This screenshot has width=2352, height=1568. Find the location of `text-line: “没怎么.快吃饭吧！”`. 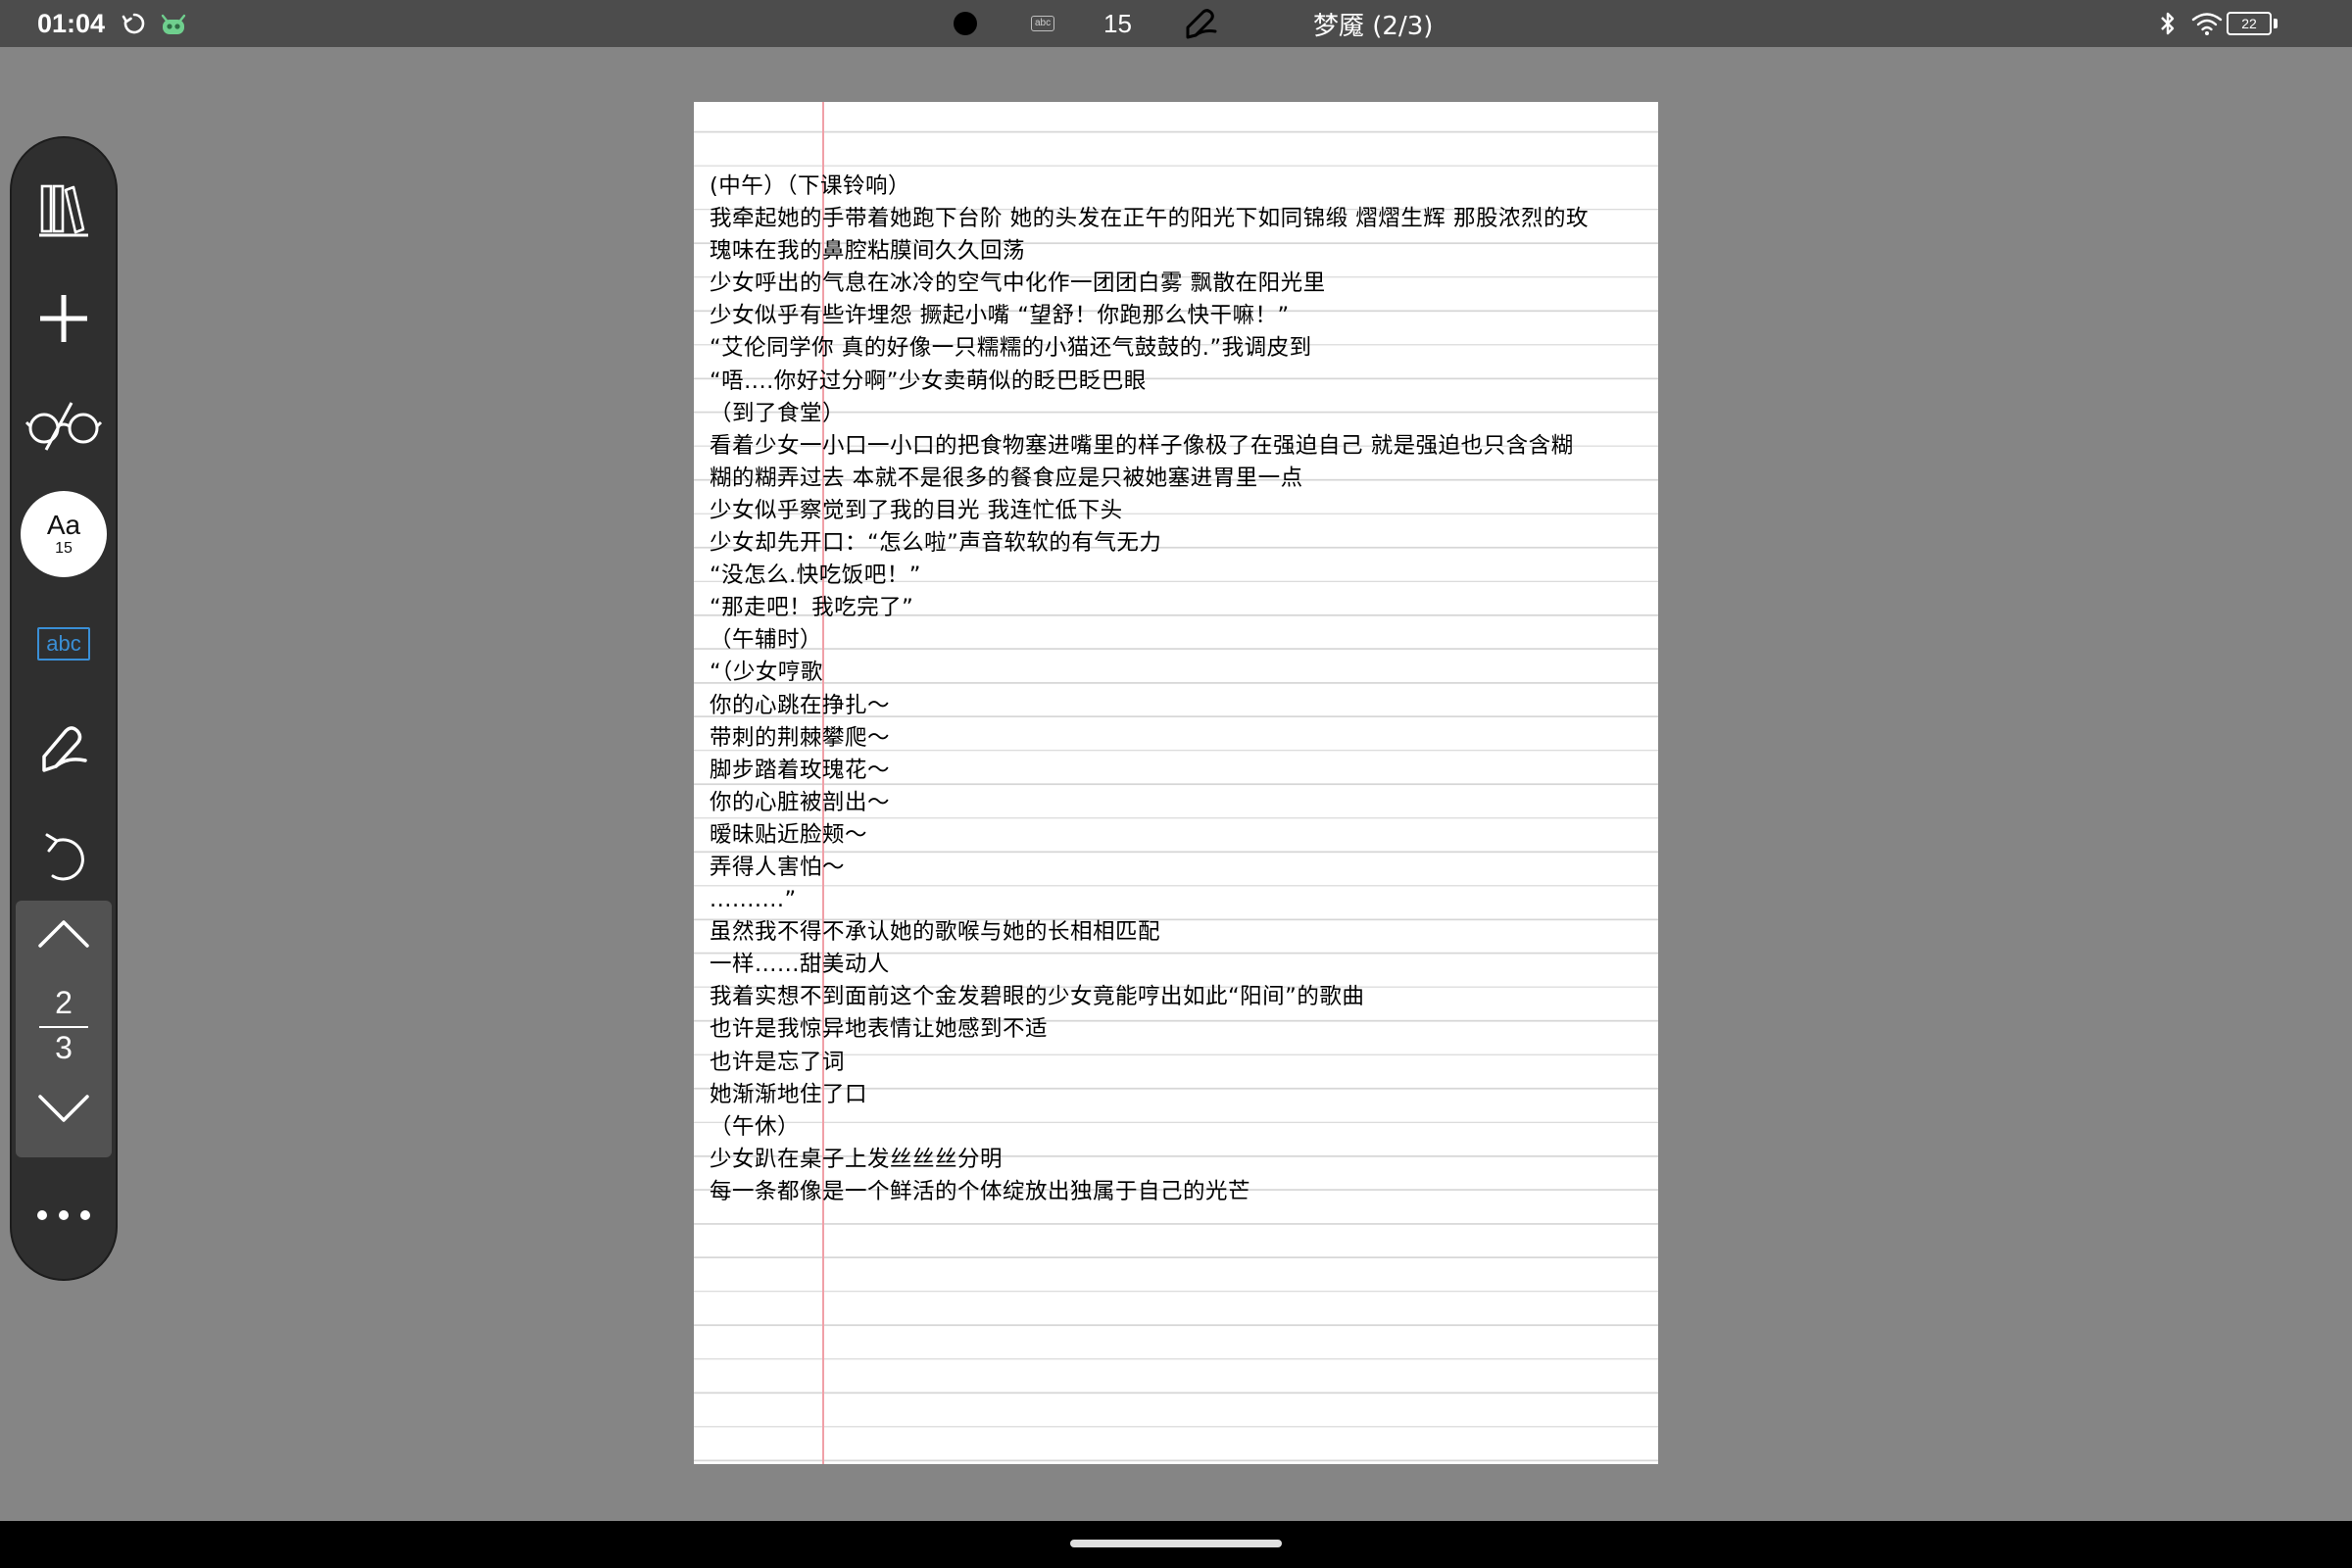

text-line: “没怎么.快吃饭吧！” is located at coordinates (815, 576).